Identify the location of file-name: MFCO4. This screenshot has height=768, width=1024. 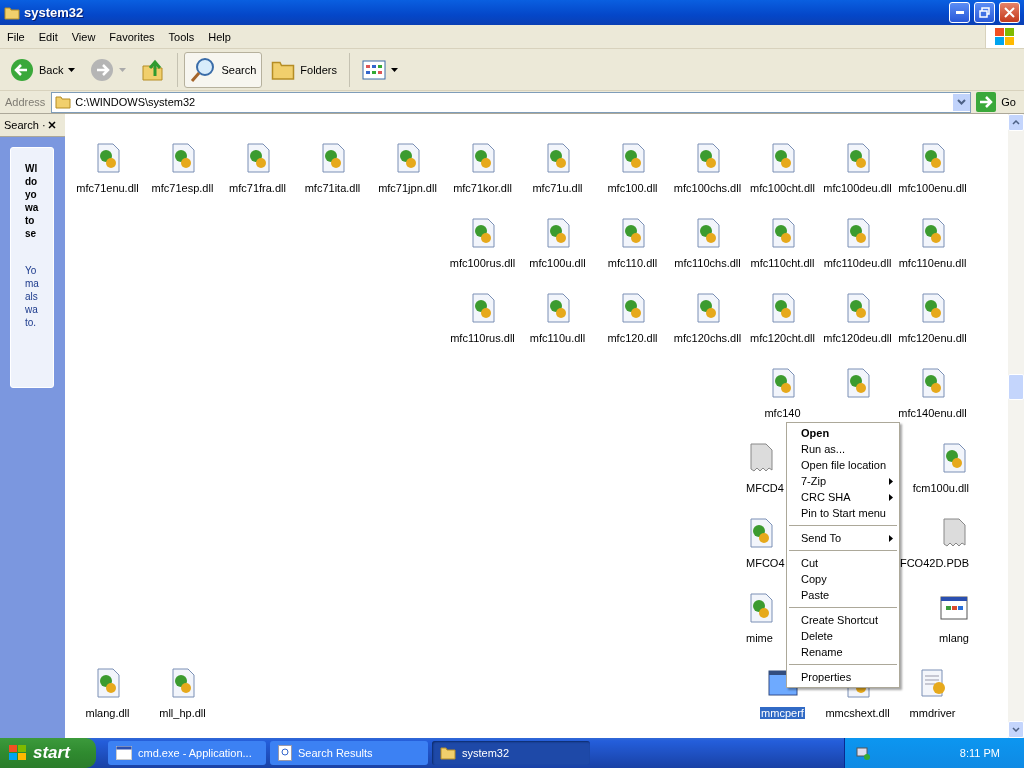
(765, 563).